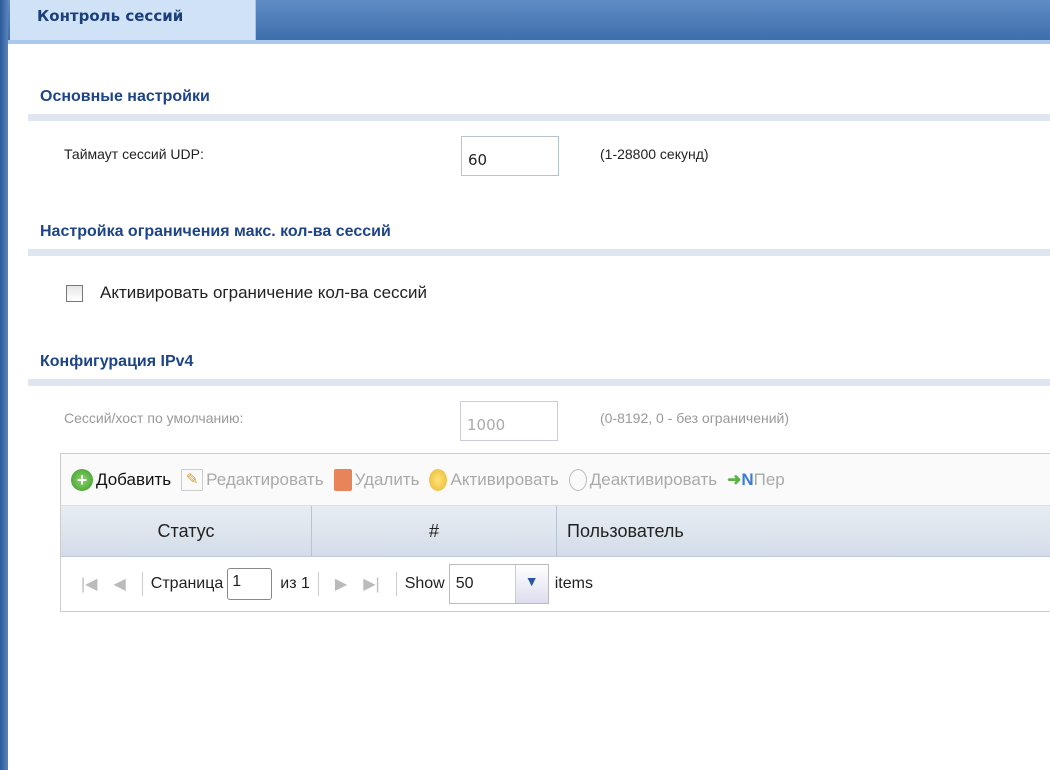  What do you see at coordinates (531, 584) in the screenshot?
I see `chevron-down-icon: ▼` at bounding box center [531, 584].